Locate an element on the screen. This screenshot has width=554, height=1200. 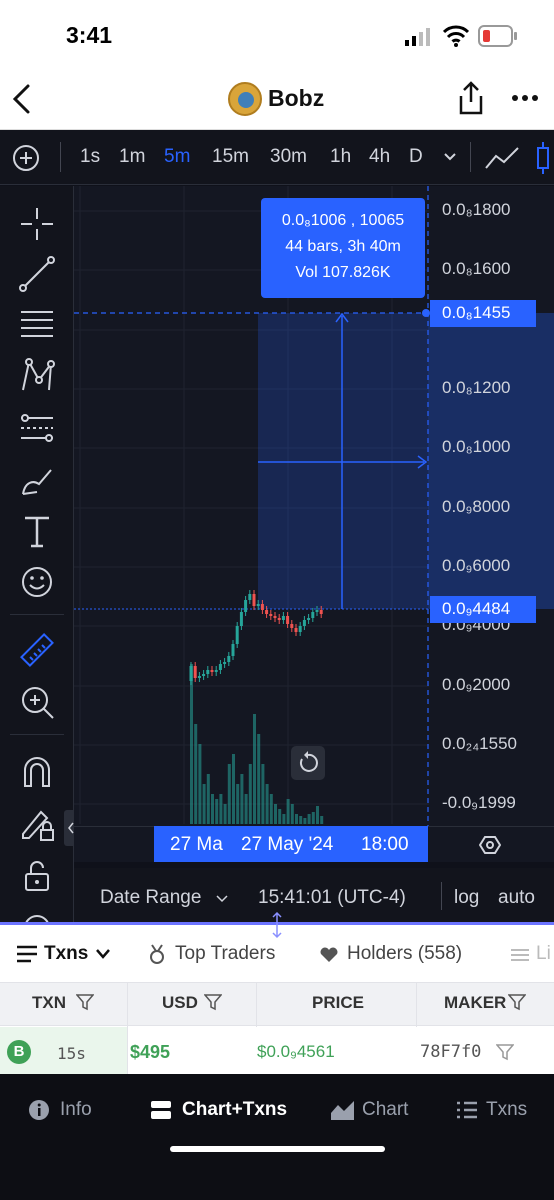
battery-icon is located at coordinates (497, 36).